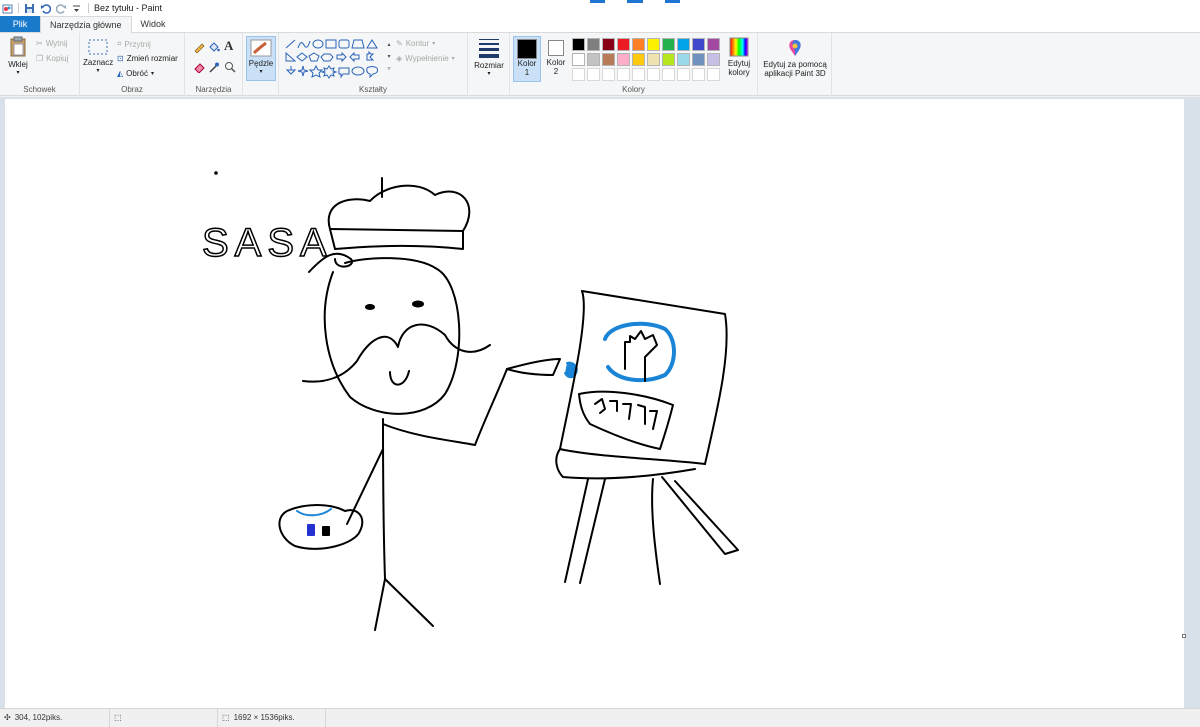 The height and width of the screenshot is (727, 1200). What do you see at coordinates (230, 67) in the screenshot?
I see `magnifier-icon` at bounding box center [230, 67].